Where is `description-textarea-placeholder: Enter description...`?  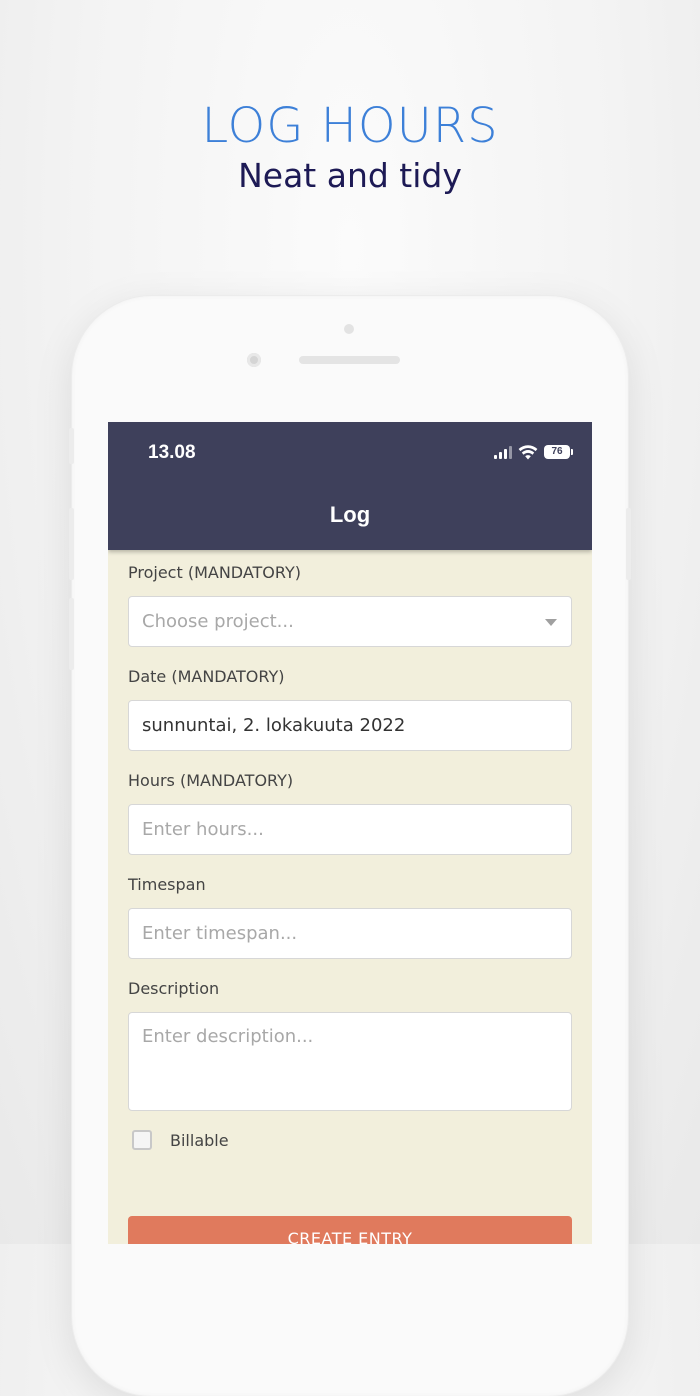 description-textarea-placeholder: Enter description... is located at coordinates (228, 1036).